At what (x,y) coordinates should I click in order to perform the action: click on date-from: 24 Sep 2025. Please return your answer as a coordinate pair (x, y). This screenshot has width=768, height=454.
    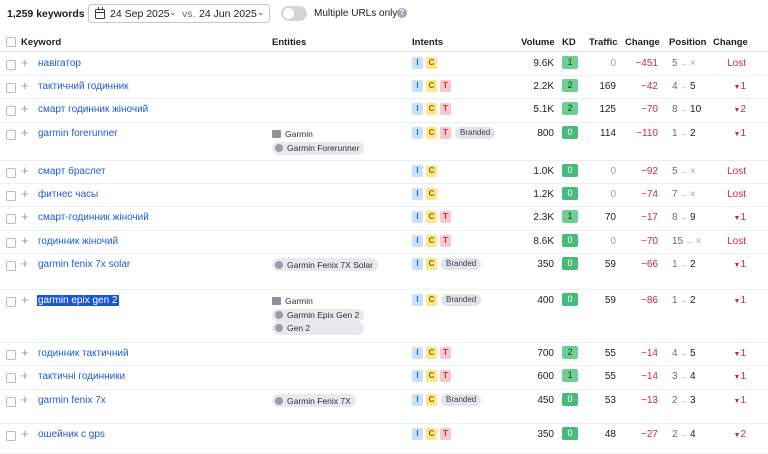
    Looking at the image, I should click on (140, 14).